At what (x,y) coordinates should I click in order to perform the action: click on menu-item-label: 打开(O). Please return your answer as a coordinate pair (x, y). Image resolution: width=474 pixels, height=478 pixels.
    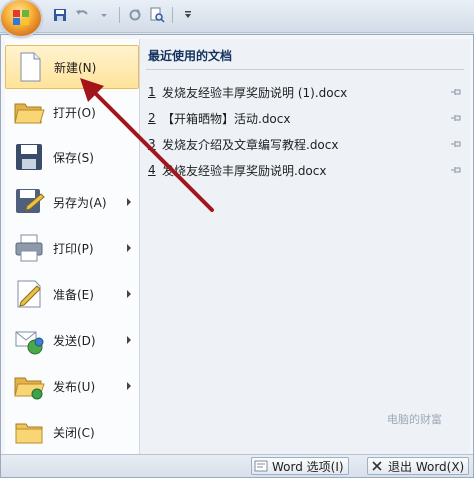
    Looking at the image, I should click on (74, 112).